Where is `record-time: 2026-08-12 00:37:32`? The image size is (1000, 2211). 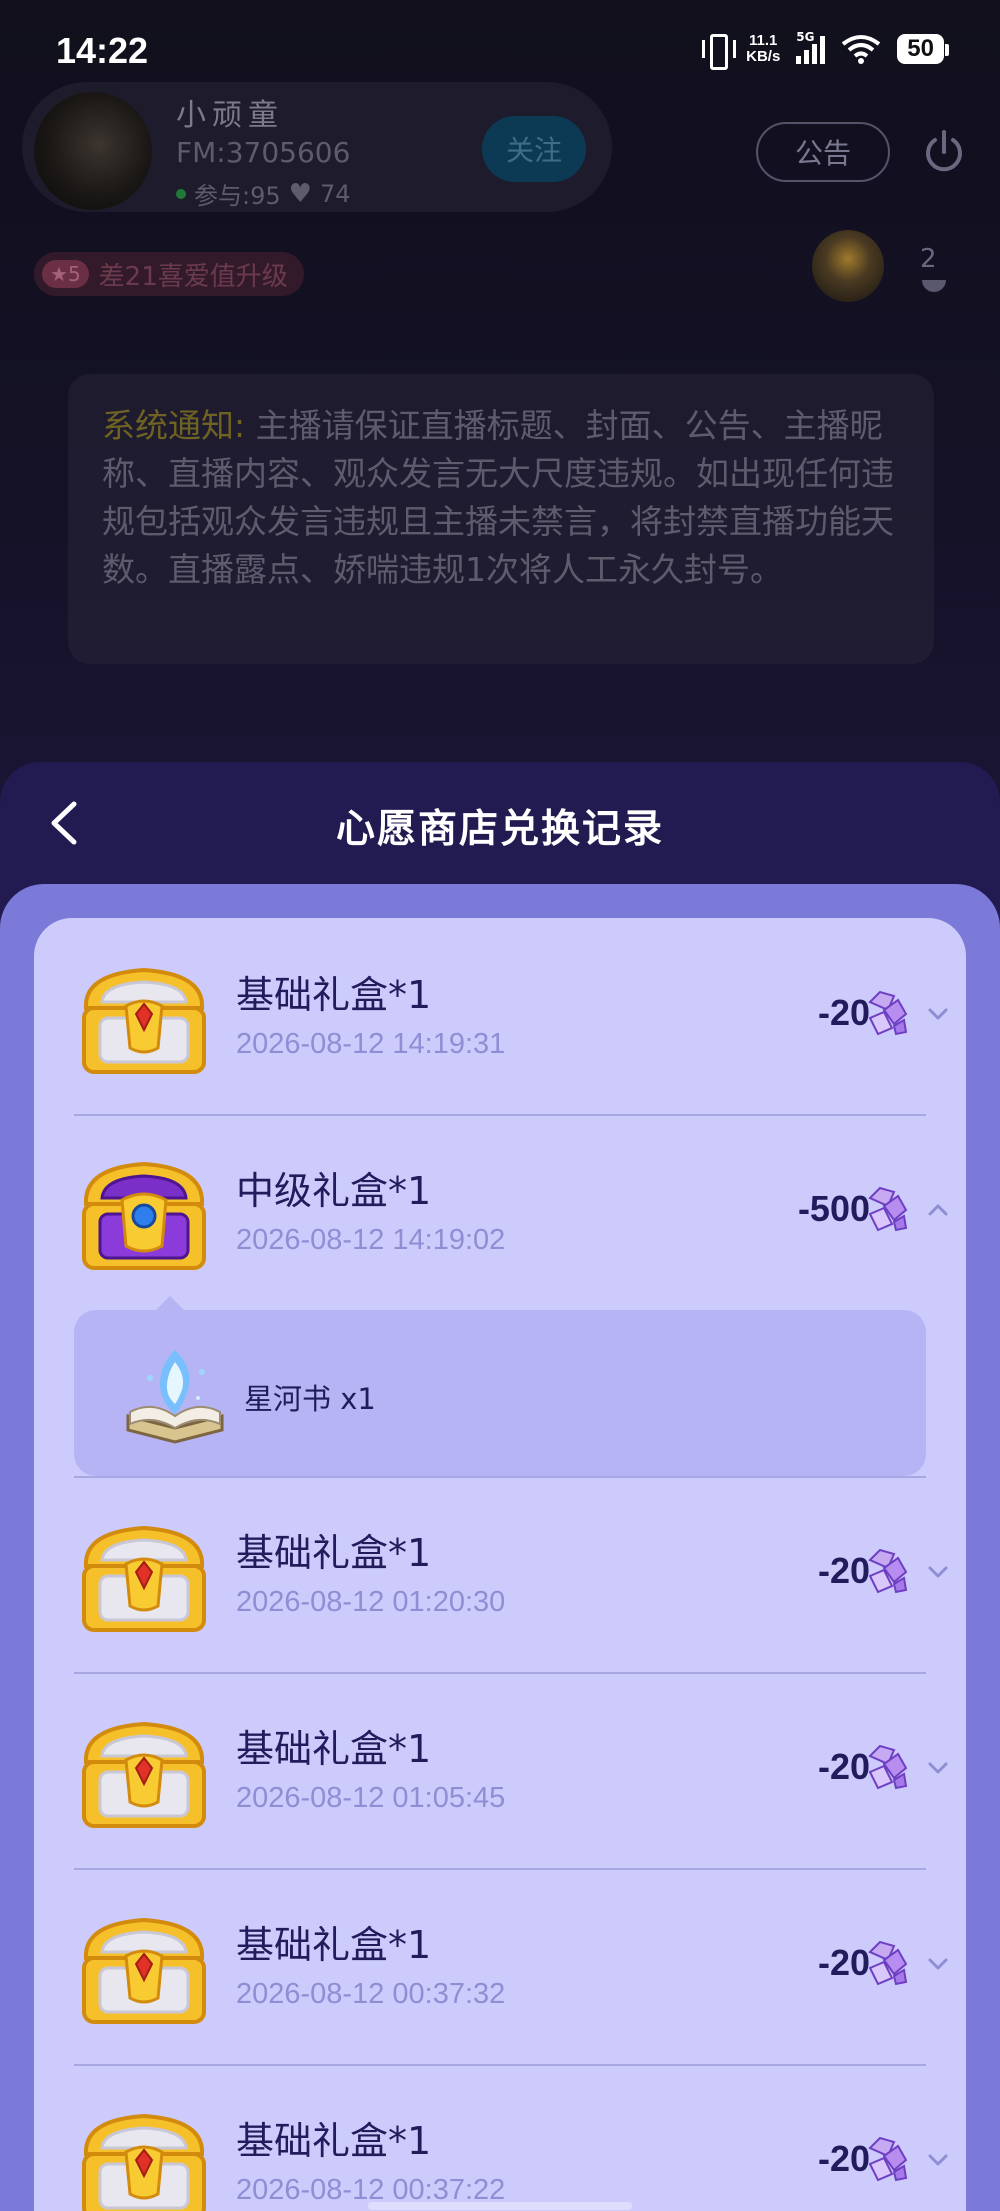
record-time: 2026-08-12 00:37:32 is located at coordinates (371, 1994).